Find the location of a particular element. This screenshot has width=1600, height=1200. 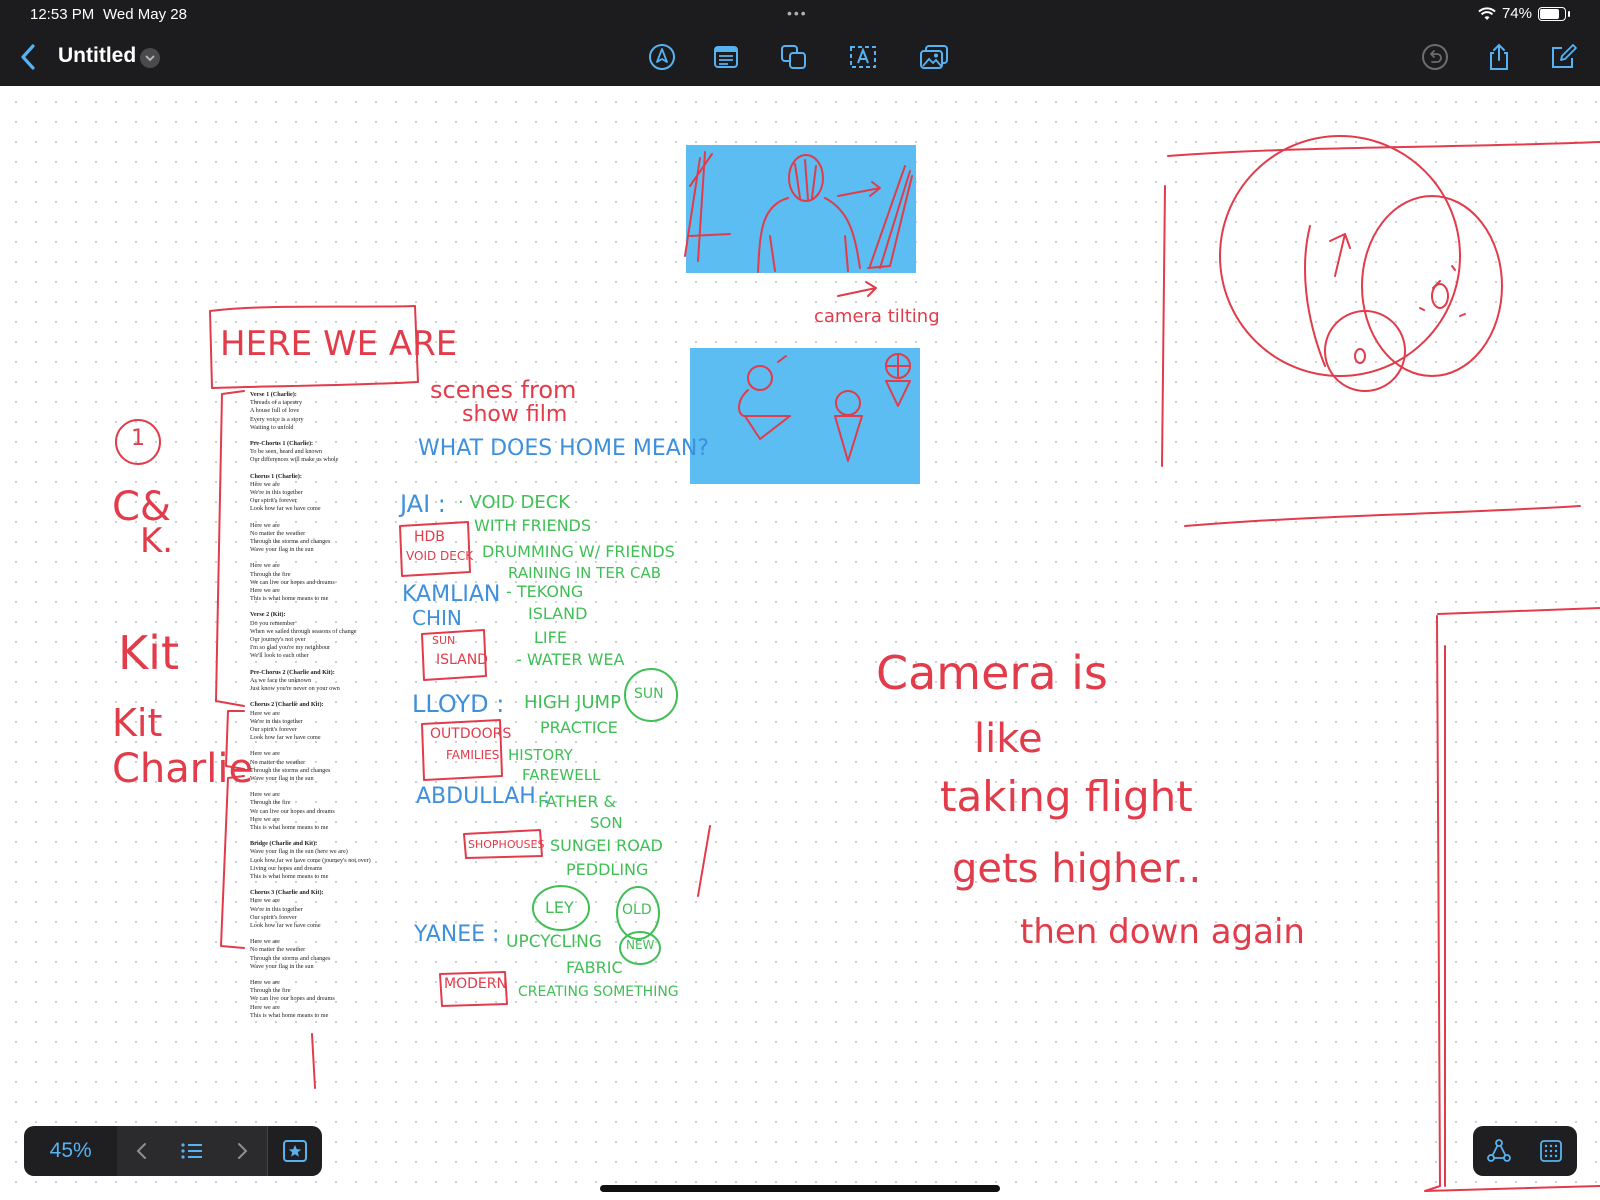

note-abdullah: ABDULLAH : is located at coordinates (483, 796).